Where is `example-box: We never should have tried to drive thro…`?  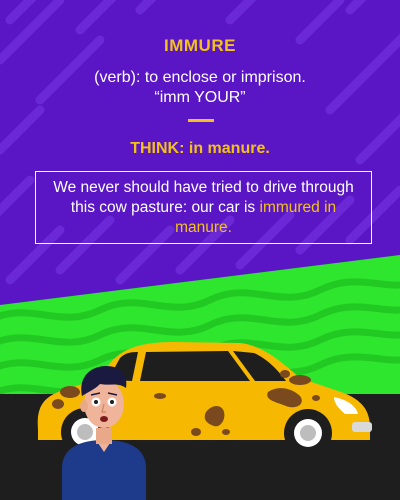 example-box: We never should have tried to drive thro… is located at coordinates (203, 207).